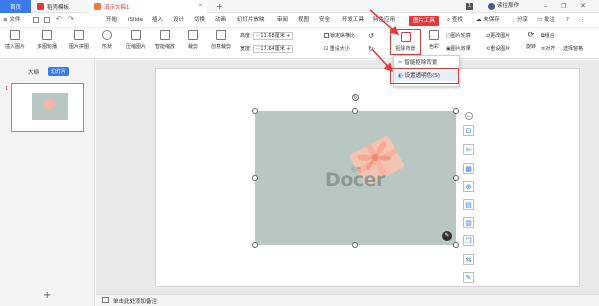 The height and width of the screenshot is (306, 599). Describe the element at coordinates (111, 20) in the screenshot. I see `menu-start: 开始` at that location.